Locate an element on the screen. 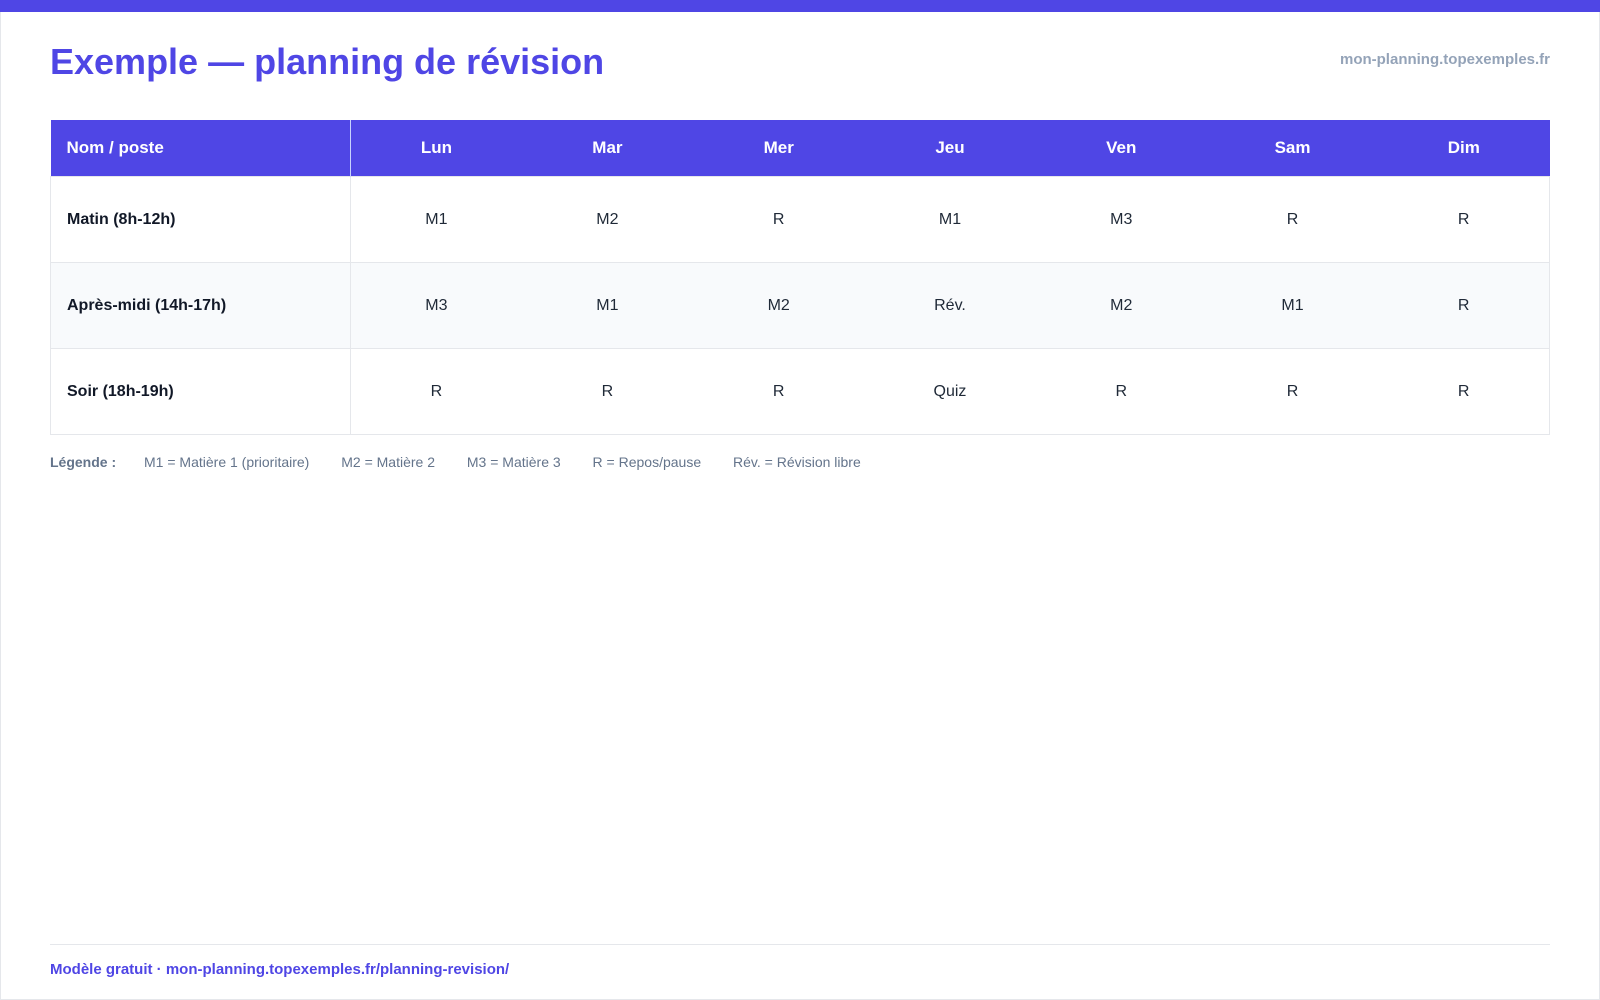 The width and height of the screenshot is (1600, 1000). header-cell-day: Sam is located at coordinates (1292, 148).